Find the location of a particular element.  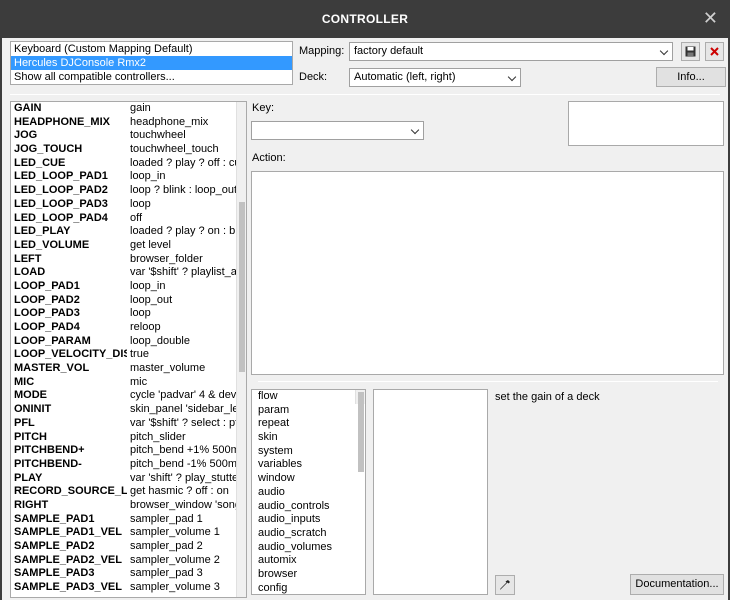

mapping-action: pitch_bend +1% 500m is located at coordinates (183, 450).